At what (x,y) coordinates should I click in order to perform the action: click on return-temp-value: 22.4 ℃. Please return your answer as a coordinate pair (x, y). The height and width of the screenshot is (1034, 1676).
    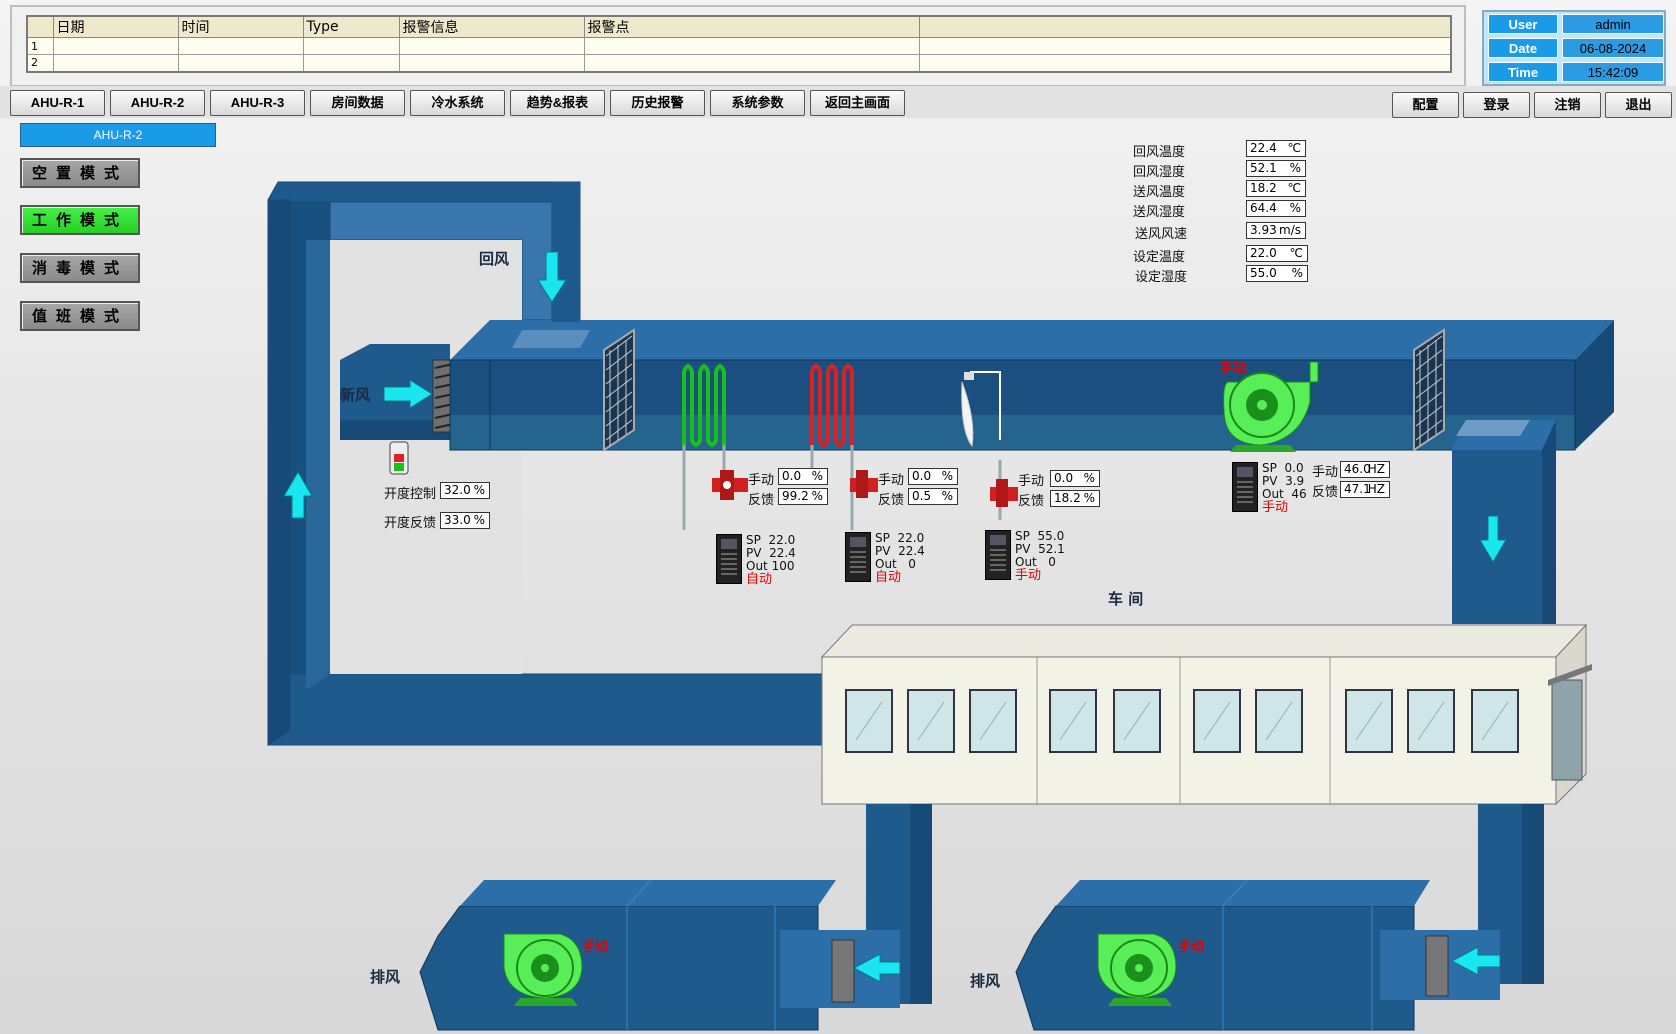
    Looking at the image, I should click on (1276, 148).